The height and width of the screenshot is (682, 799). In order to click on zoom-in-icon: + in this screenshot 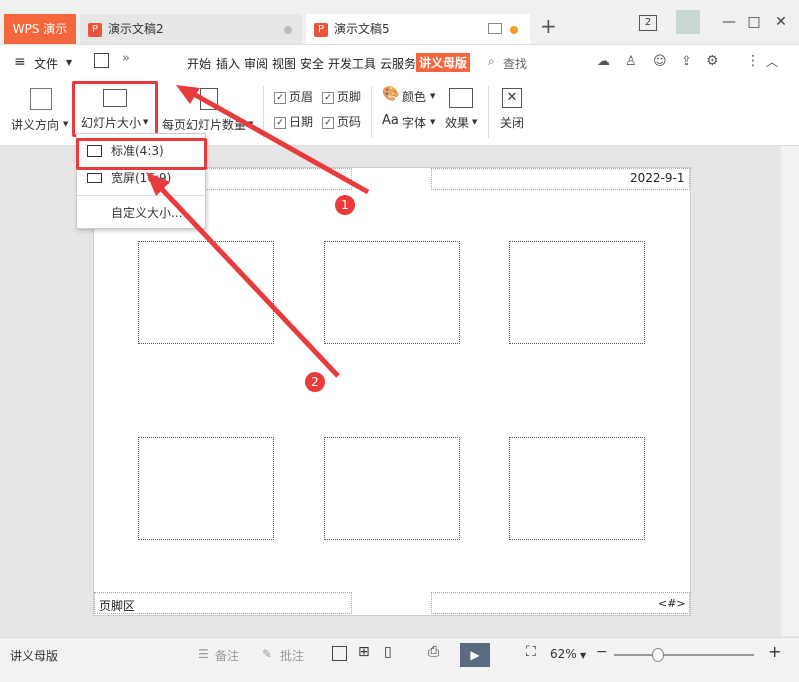, I will do `click(774, 651)`.